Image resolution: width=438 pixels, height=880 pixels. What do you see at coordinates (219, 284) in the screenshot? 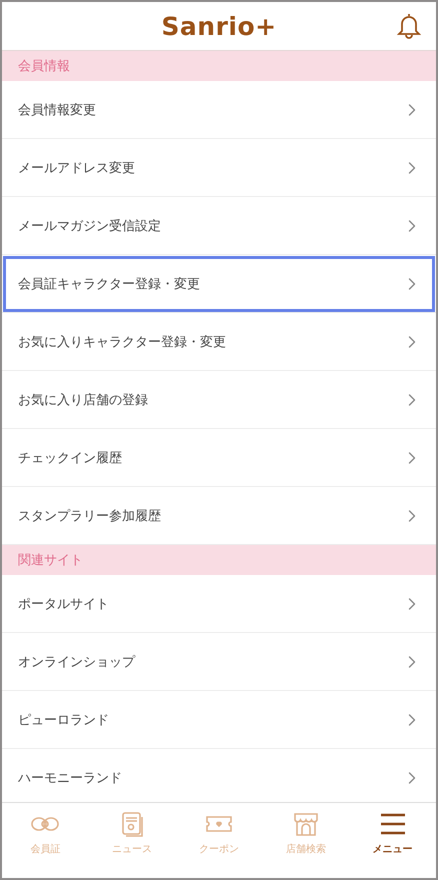
I see `menu-item: 会員証キャラクター登録・変更` at bounding box center [219, 284].